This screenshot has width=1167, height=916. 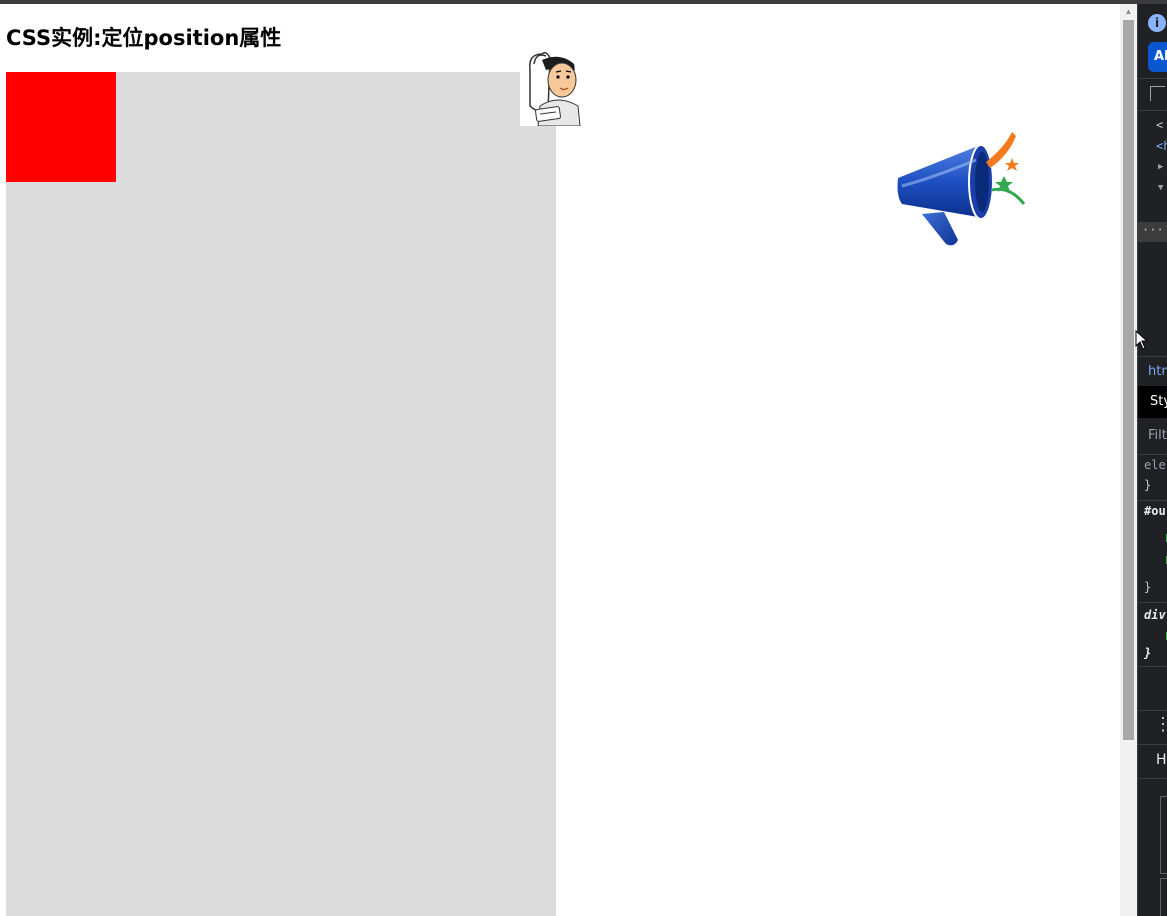 I want to click on mouse-pointer-icon, so click(x=1142, y=340).